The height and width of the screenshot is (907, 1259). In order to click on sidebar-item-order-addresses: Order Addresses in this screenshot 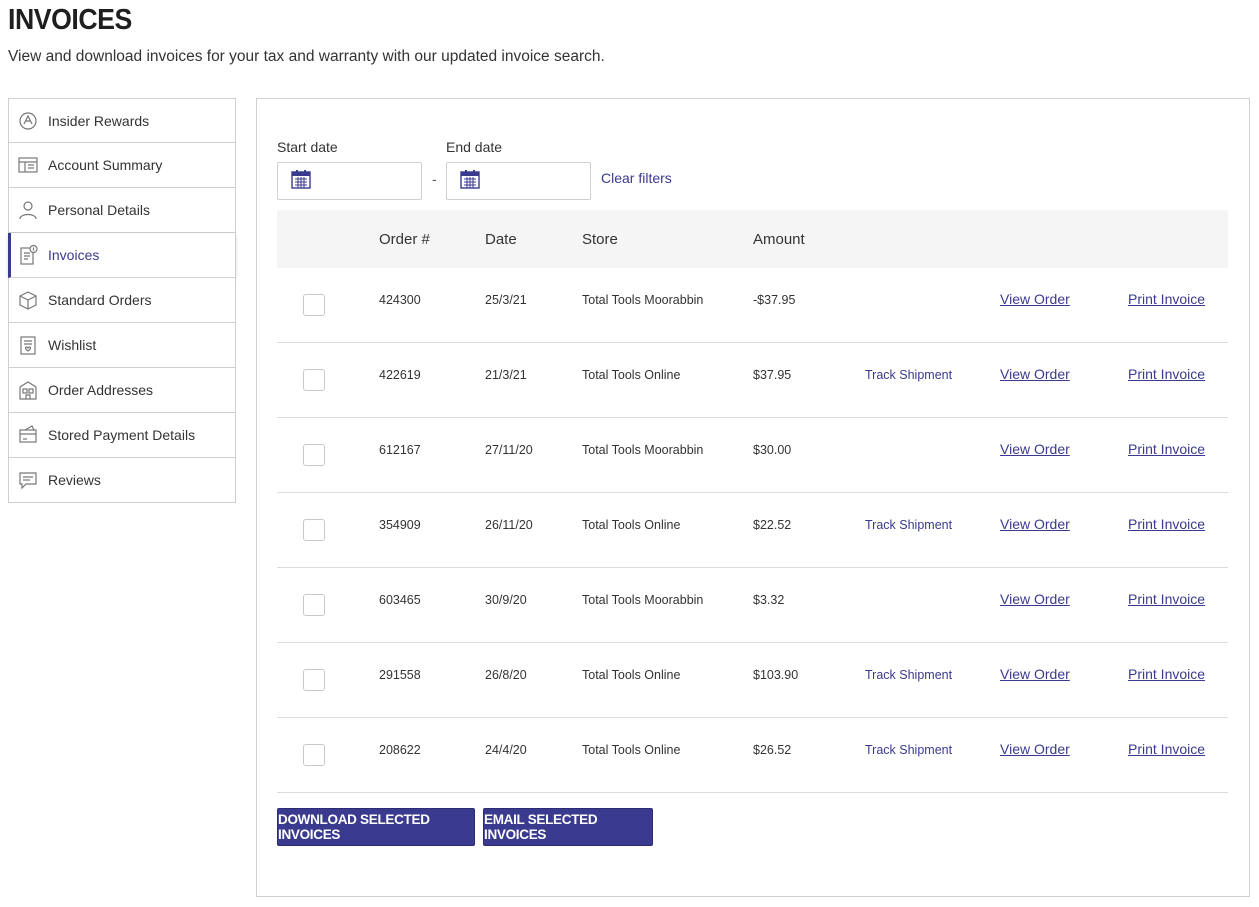, I will do `click(122, 390)`.